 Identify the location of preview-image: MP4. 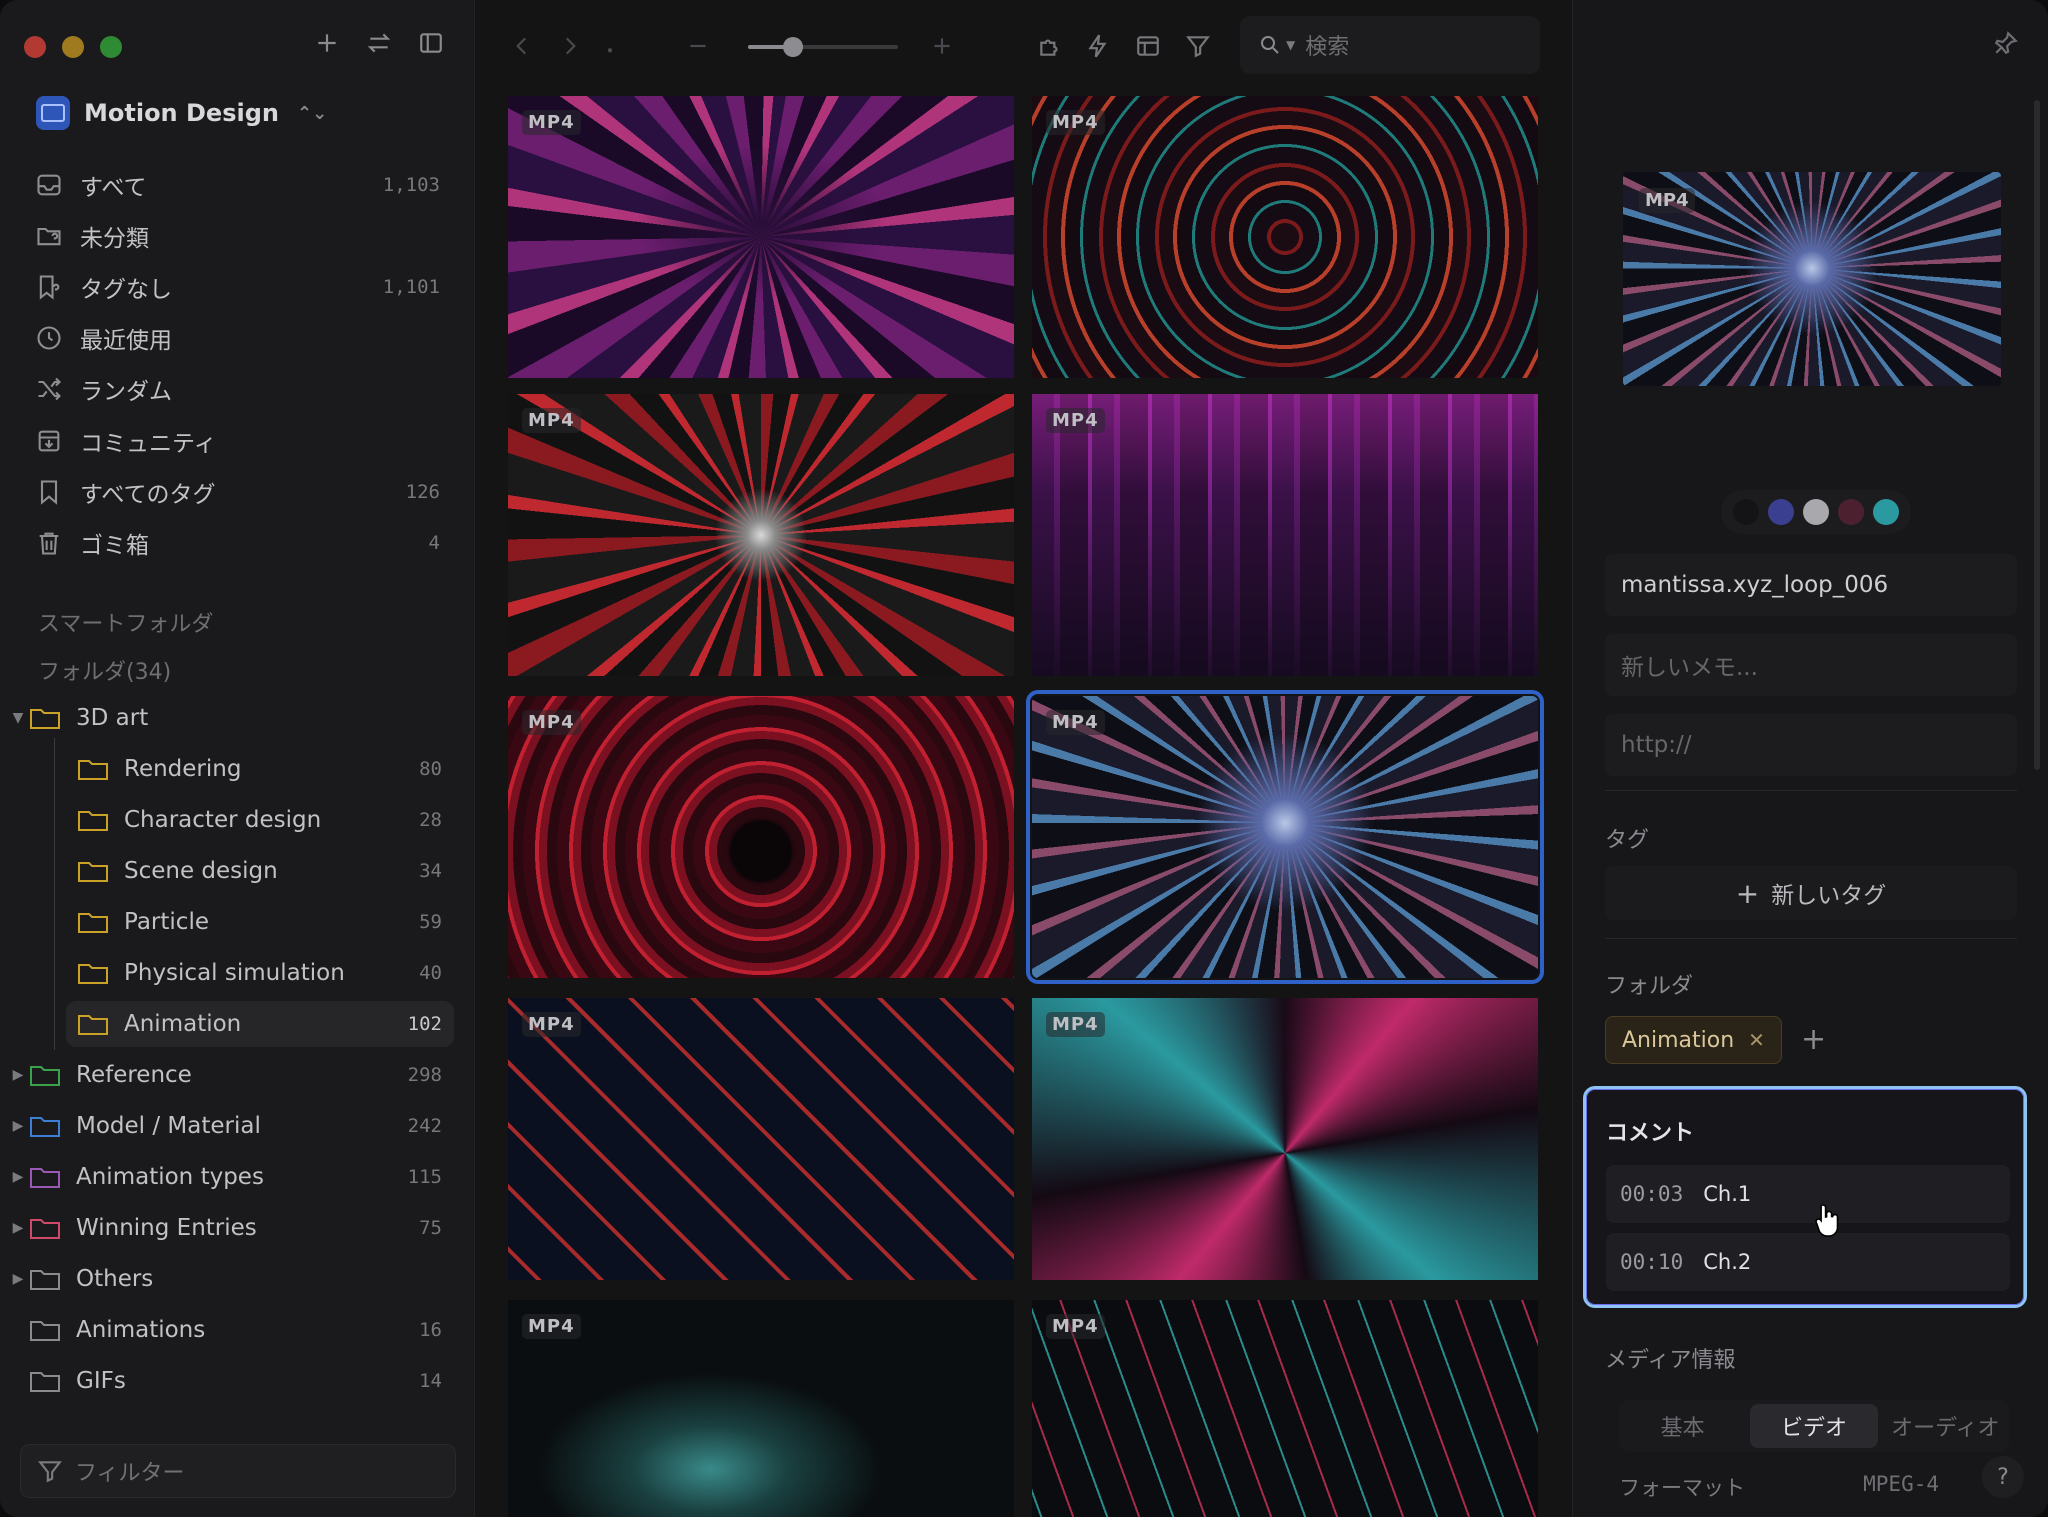
(1812, 279).